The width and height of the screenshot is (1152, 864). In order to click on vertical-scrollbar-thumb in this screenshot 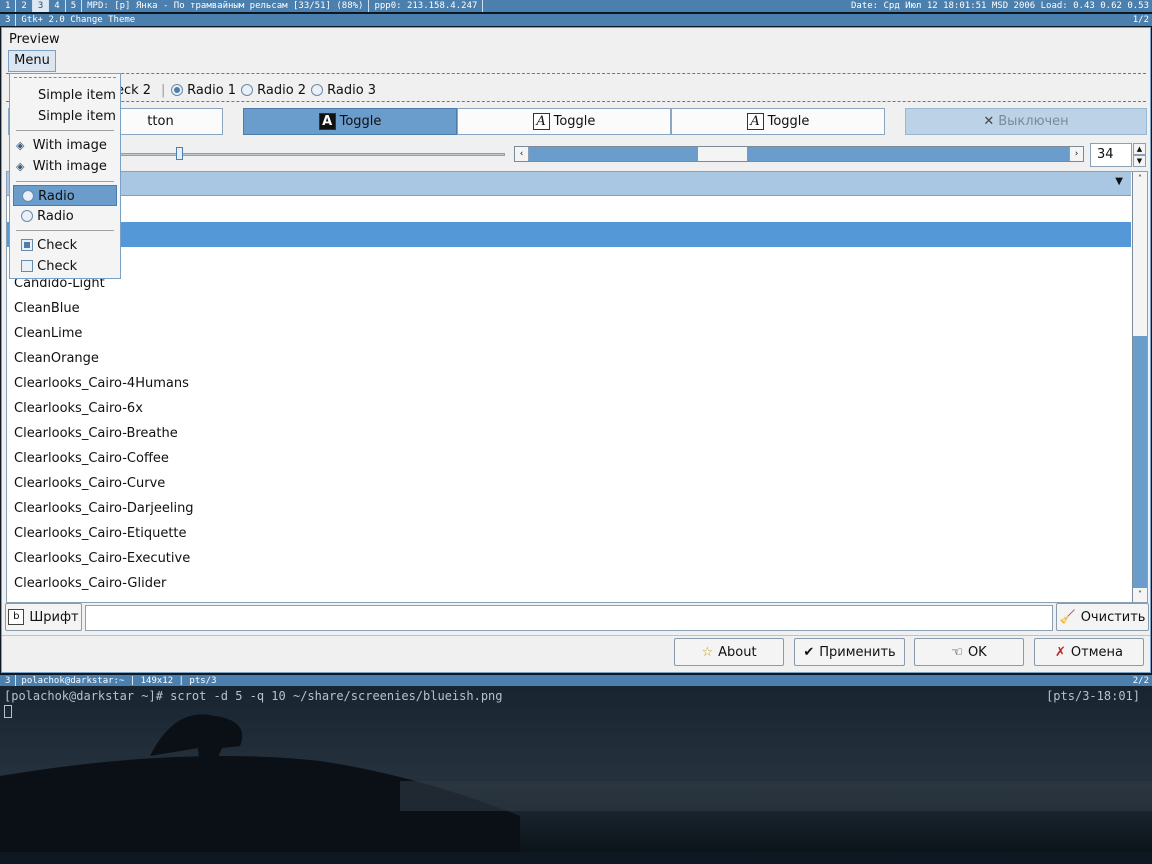, I will do `click(1140, 261)`.